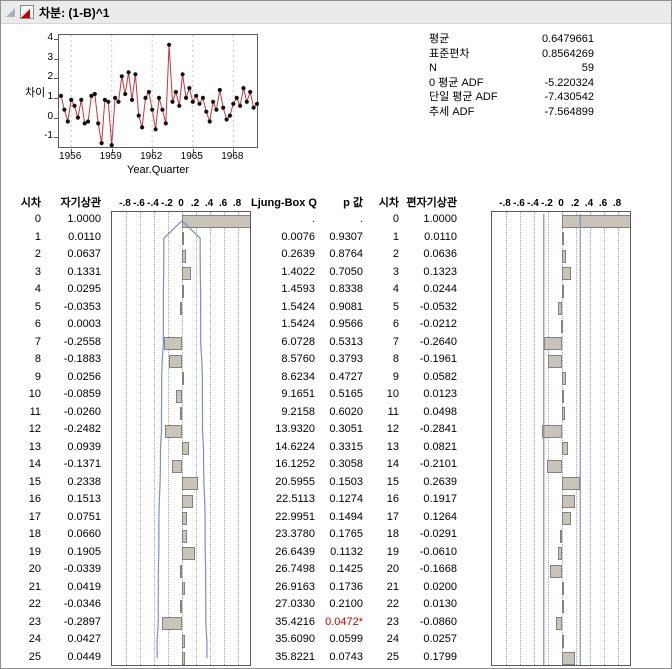 This screenshot has height=669, width=672. I want to click on stat-row: 단일 평균 ADF -7.430542, so click(511, 97).